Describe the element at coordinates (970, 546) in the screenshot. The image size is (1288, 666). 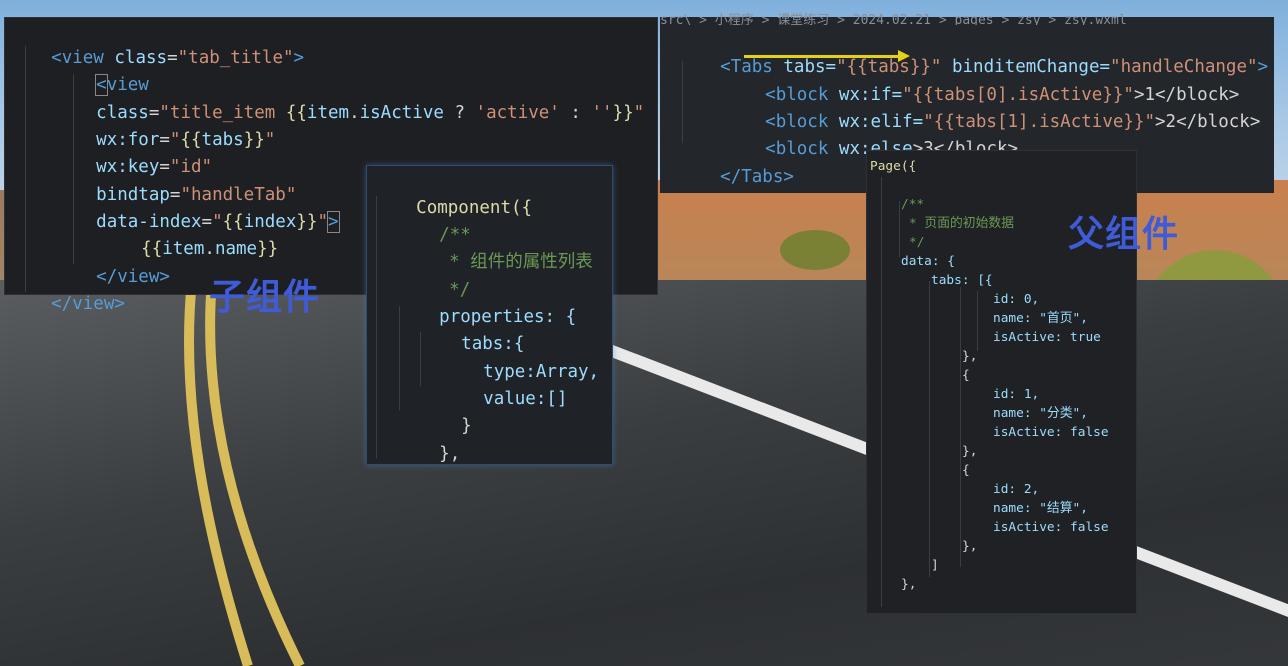
I see `code-line-20: },` at that location.